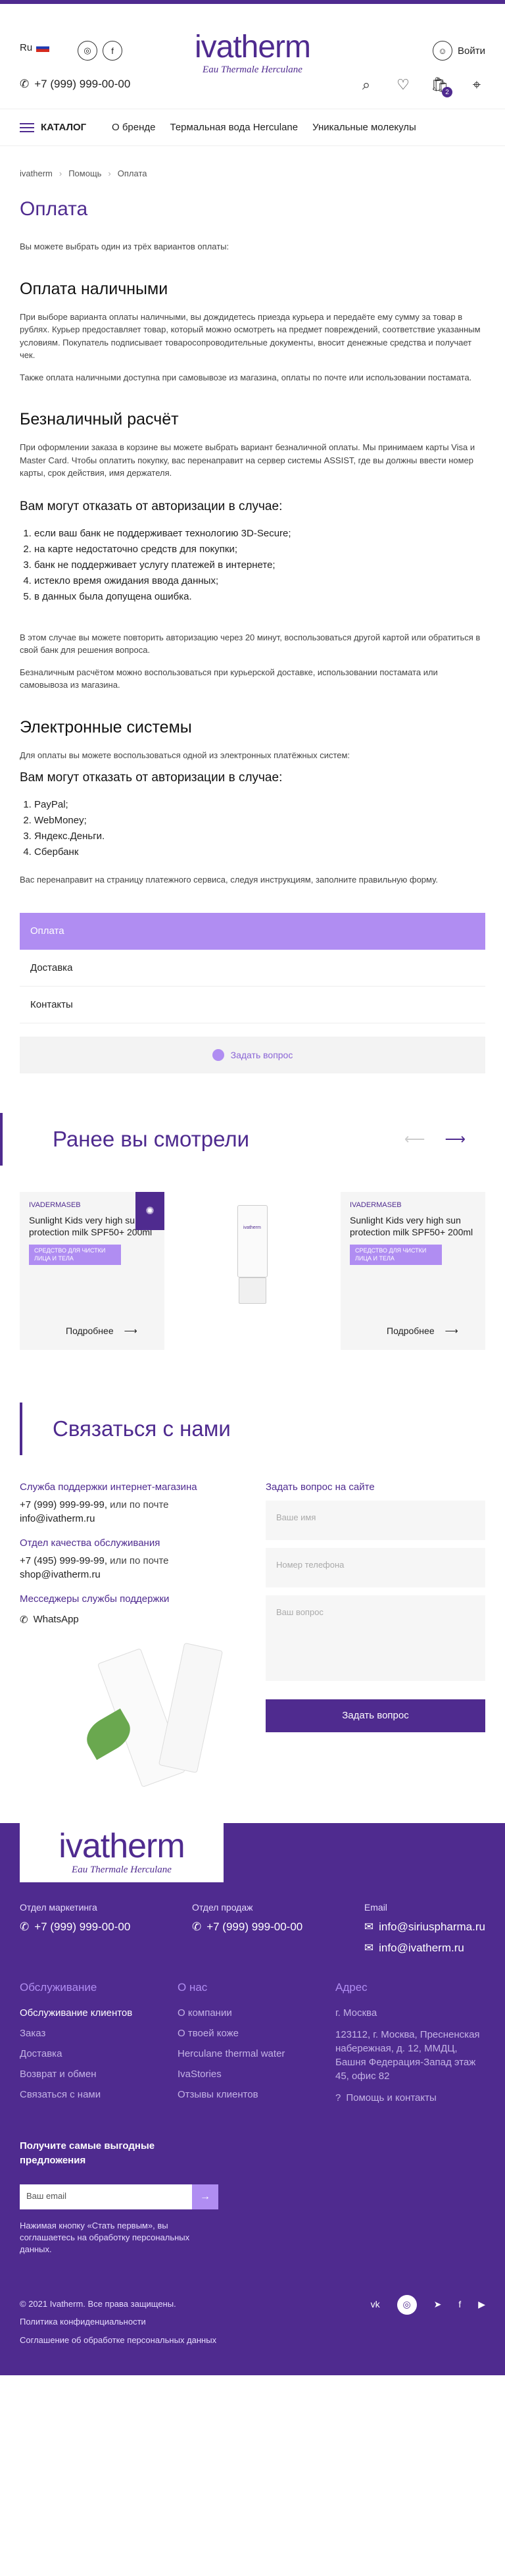  What do you see at coordinates (59, 1987) in the screenshot?
I see `service-head: Обслуживание` at bounding box center [59, 1987].